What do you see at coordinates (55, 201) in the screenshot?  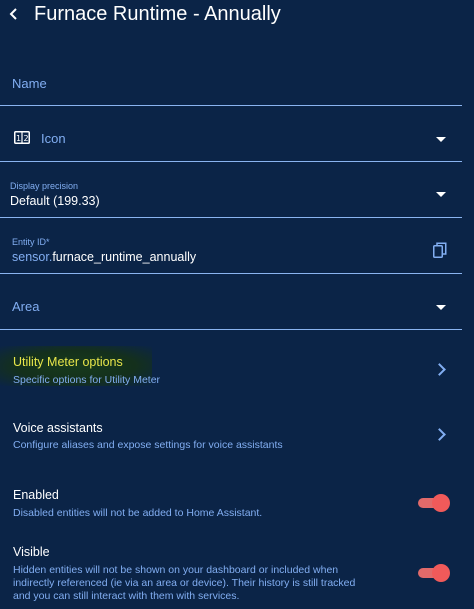 I see `display-precision-value: Default (199.33)` at bounding box center [55, 201].